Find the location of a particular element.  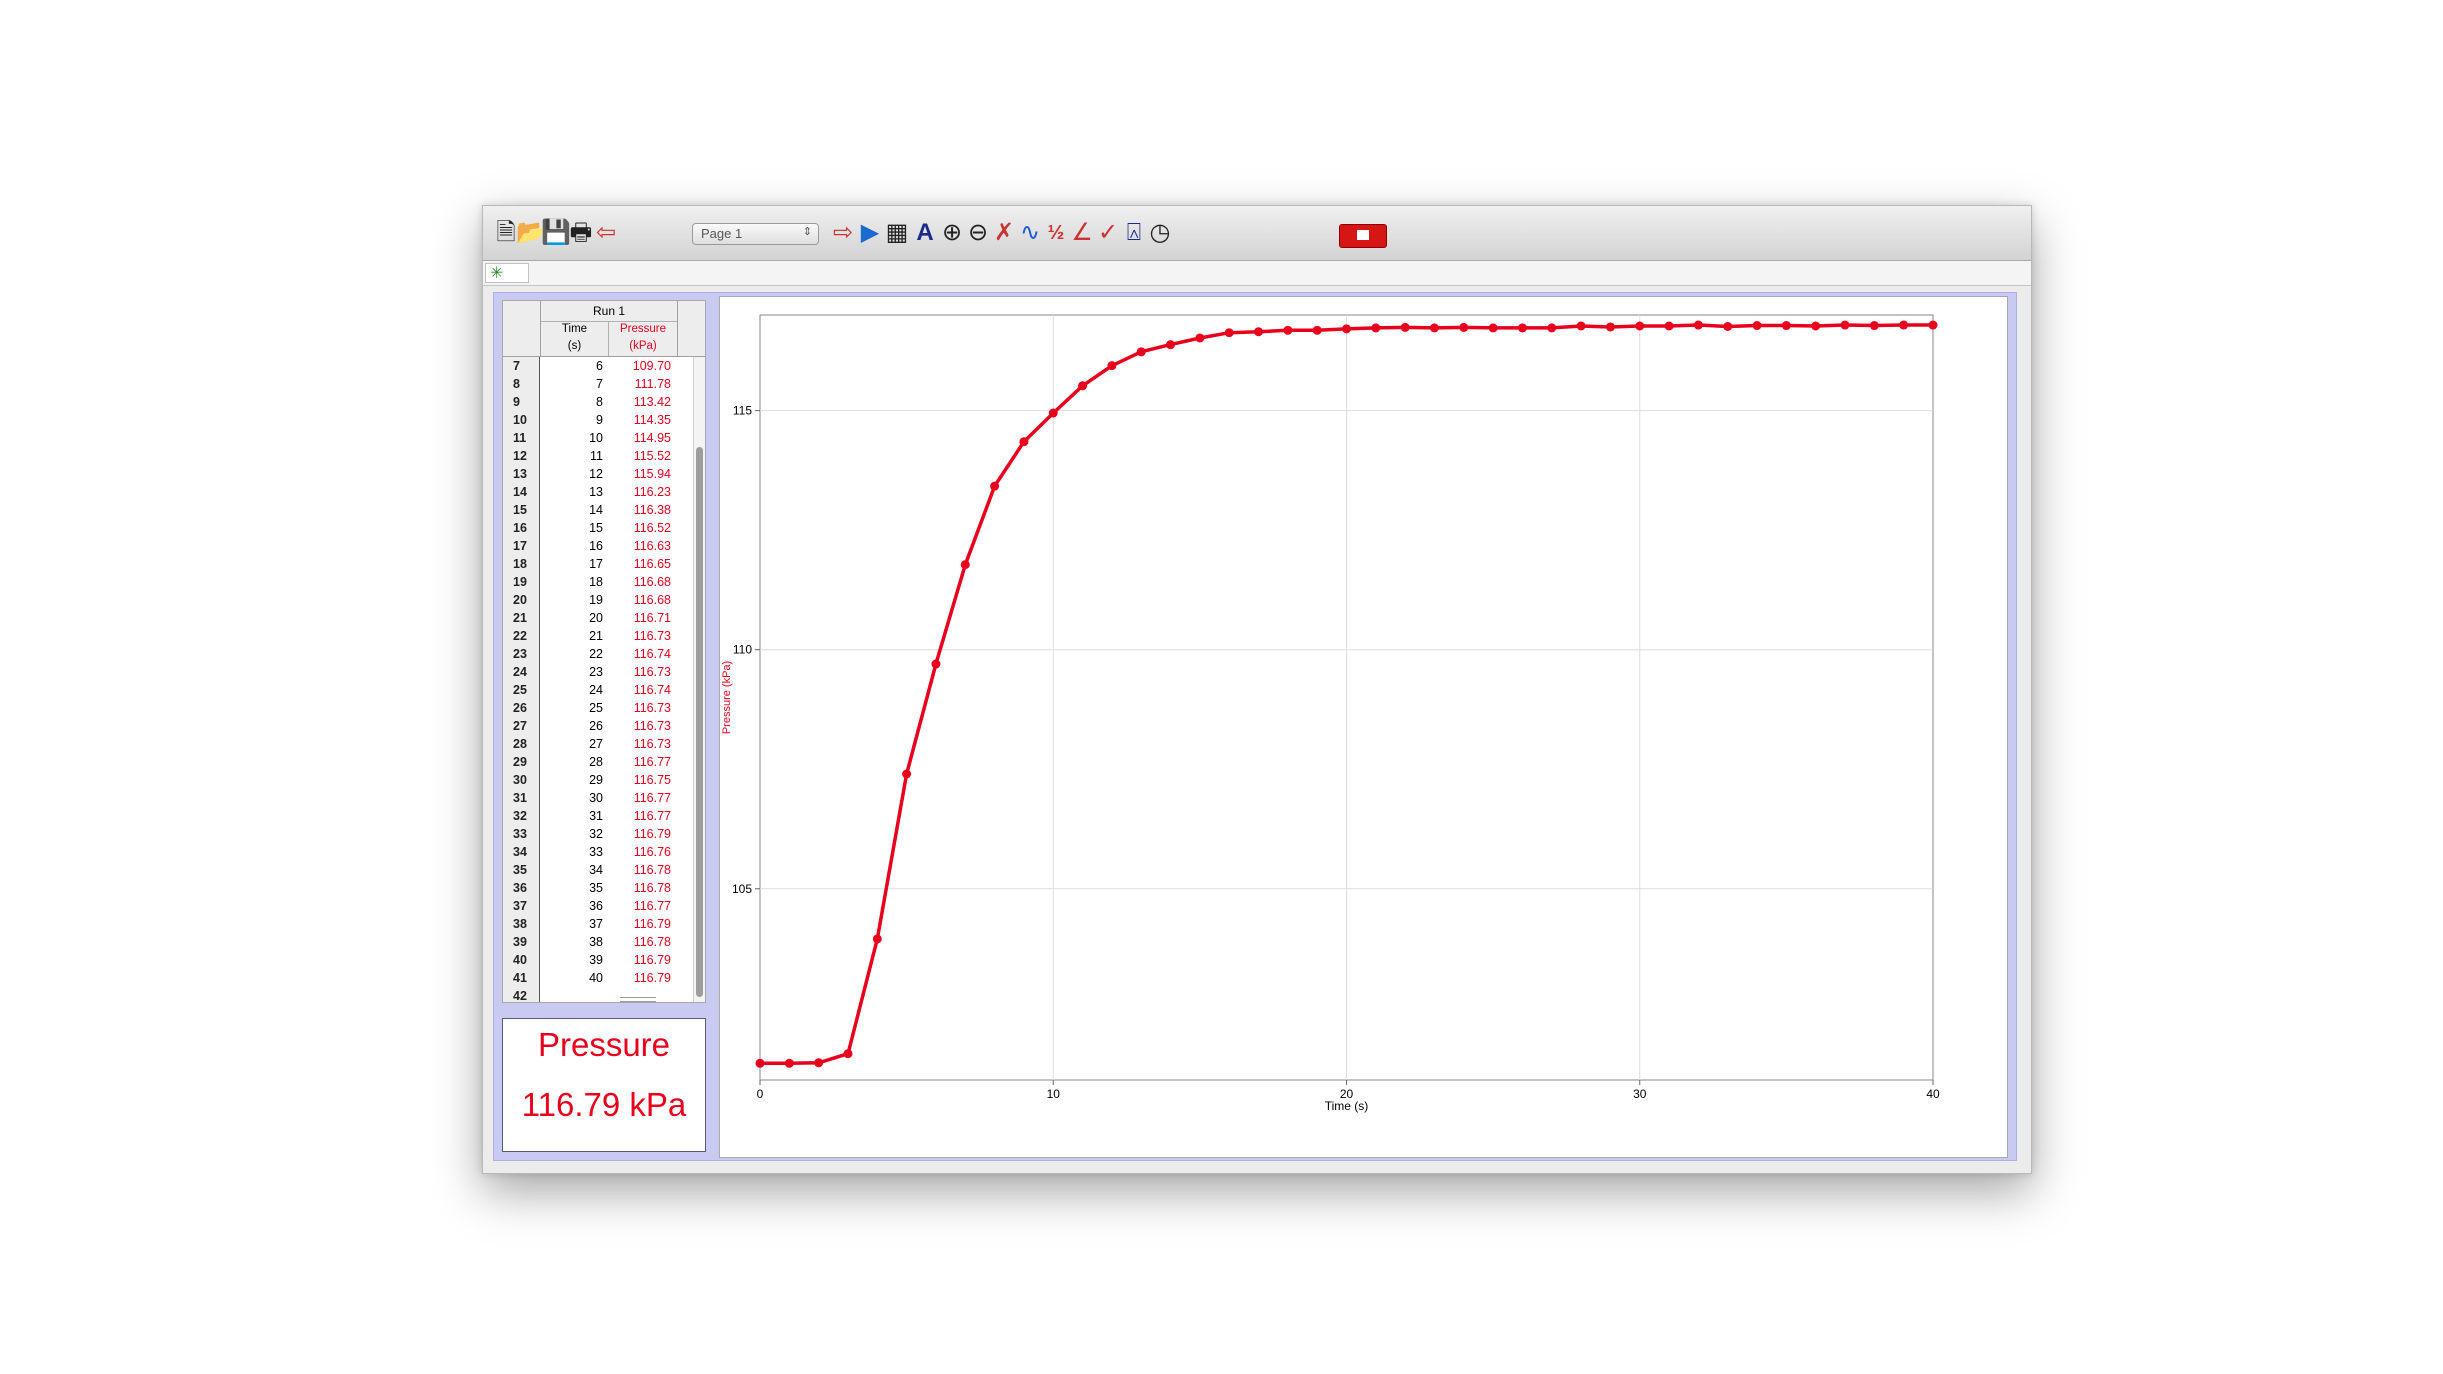

pressure-cell: 116.75 is located at coordinates (640, 780).